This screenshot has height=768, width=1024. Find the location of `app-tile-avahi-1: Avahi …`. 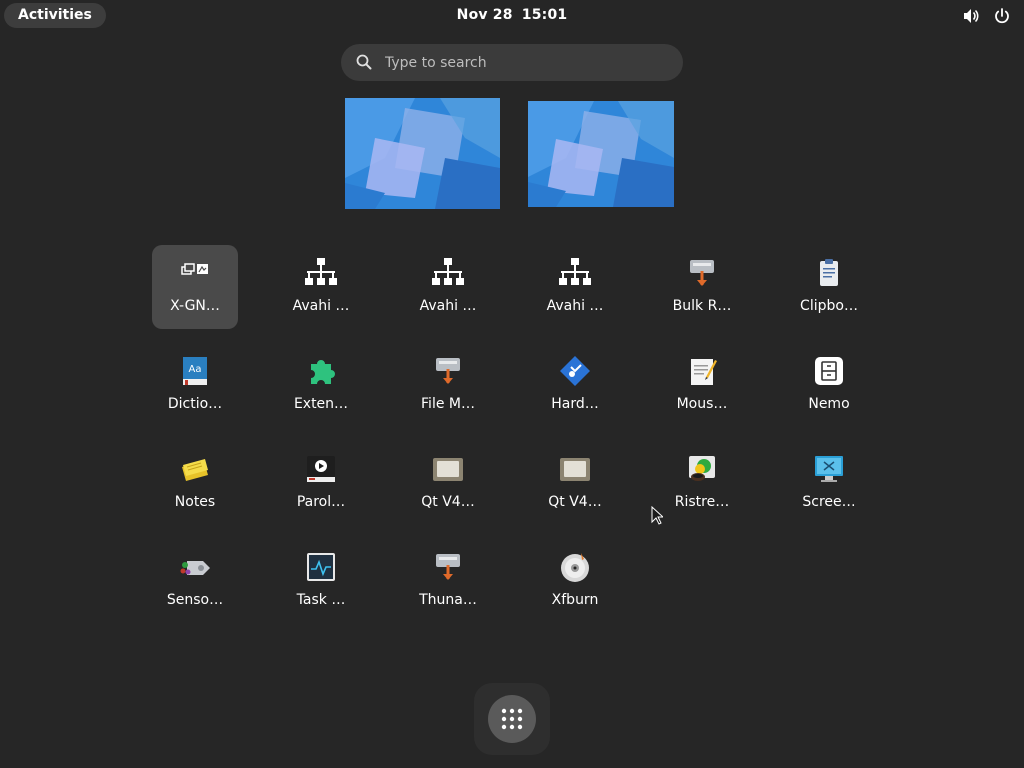

app-tile-avahi-1: Avahi … is located at coordinates (321, 287).